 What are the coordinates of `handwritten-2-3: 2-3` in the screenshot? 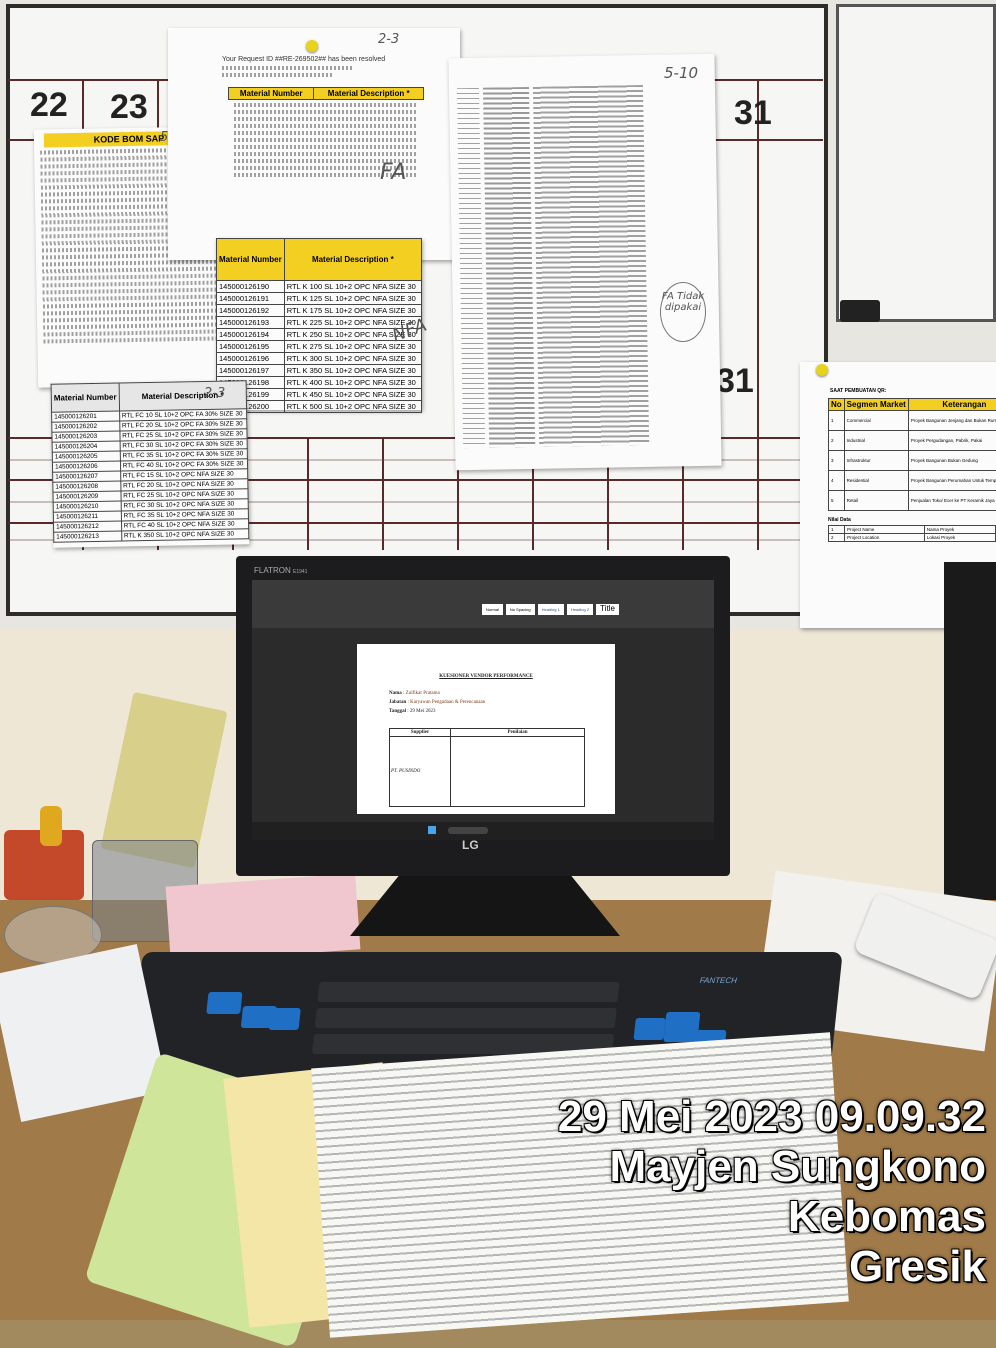 It's located at (388, 39).